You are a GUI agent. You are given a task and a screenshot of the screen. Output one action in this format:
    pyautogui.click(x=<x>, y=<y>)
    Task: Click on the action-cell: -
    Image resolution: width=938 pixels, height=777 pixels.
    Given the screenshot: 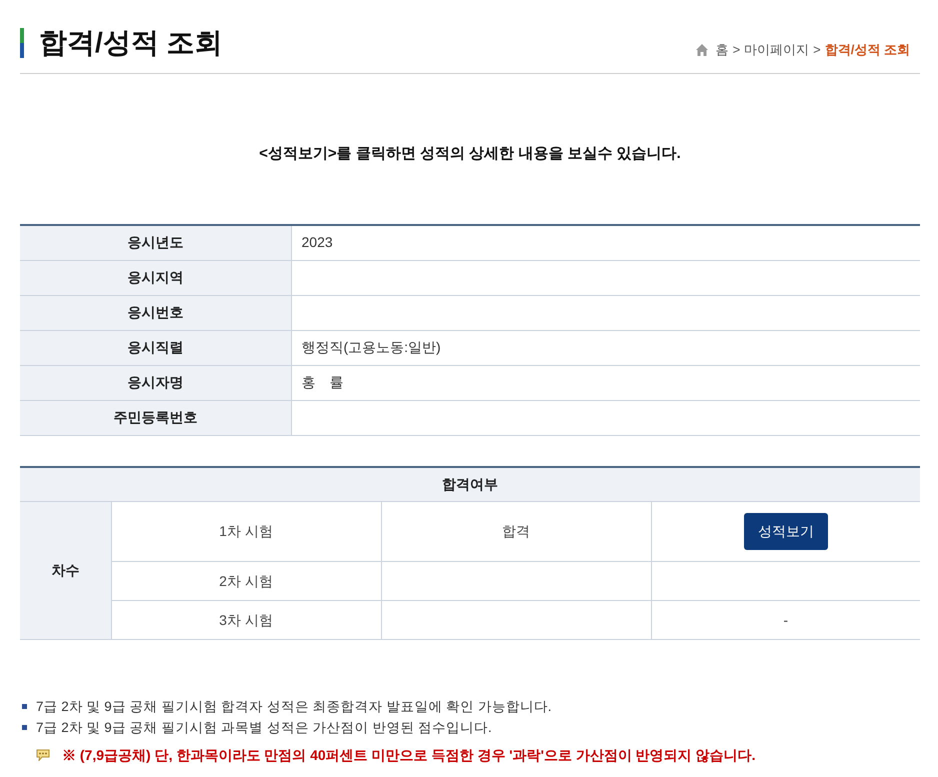 What is the action you would take?
    pyautogui.click(x=785, y=620)
    